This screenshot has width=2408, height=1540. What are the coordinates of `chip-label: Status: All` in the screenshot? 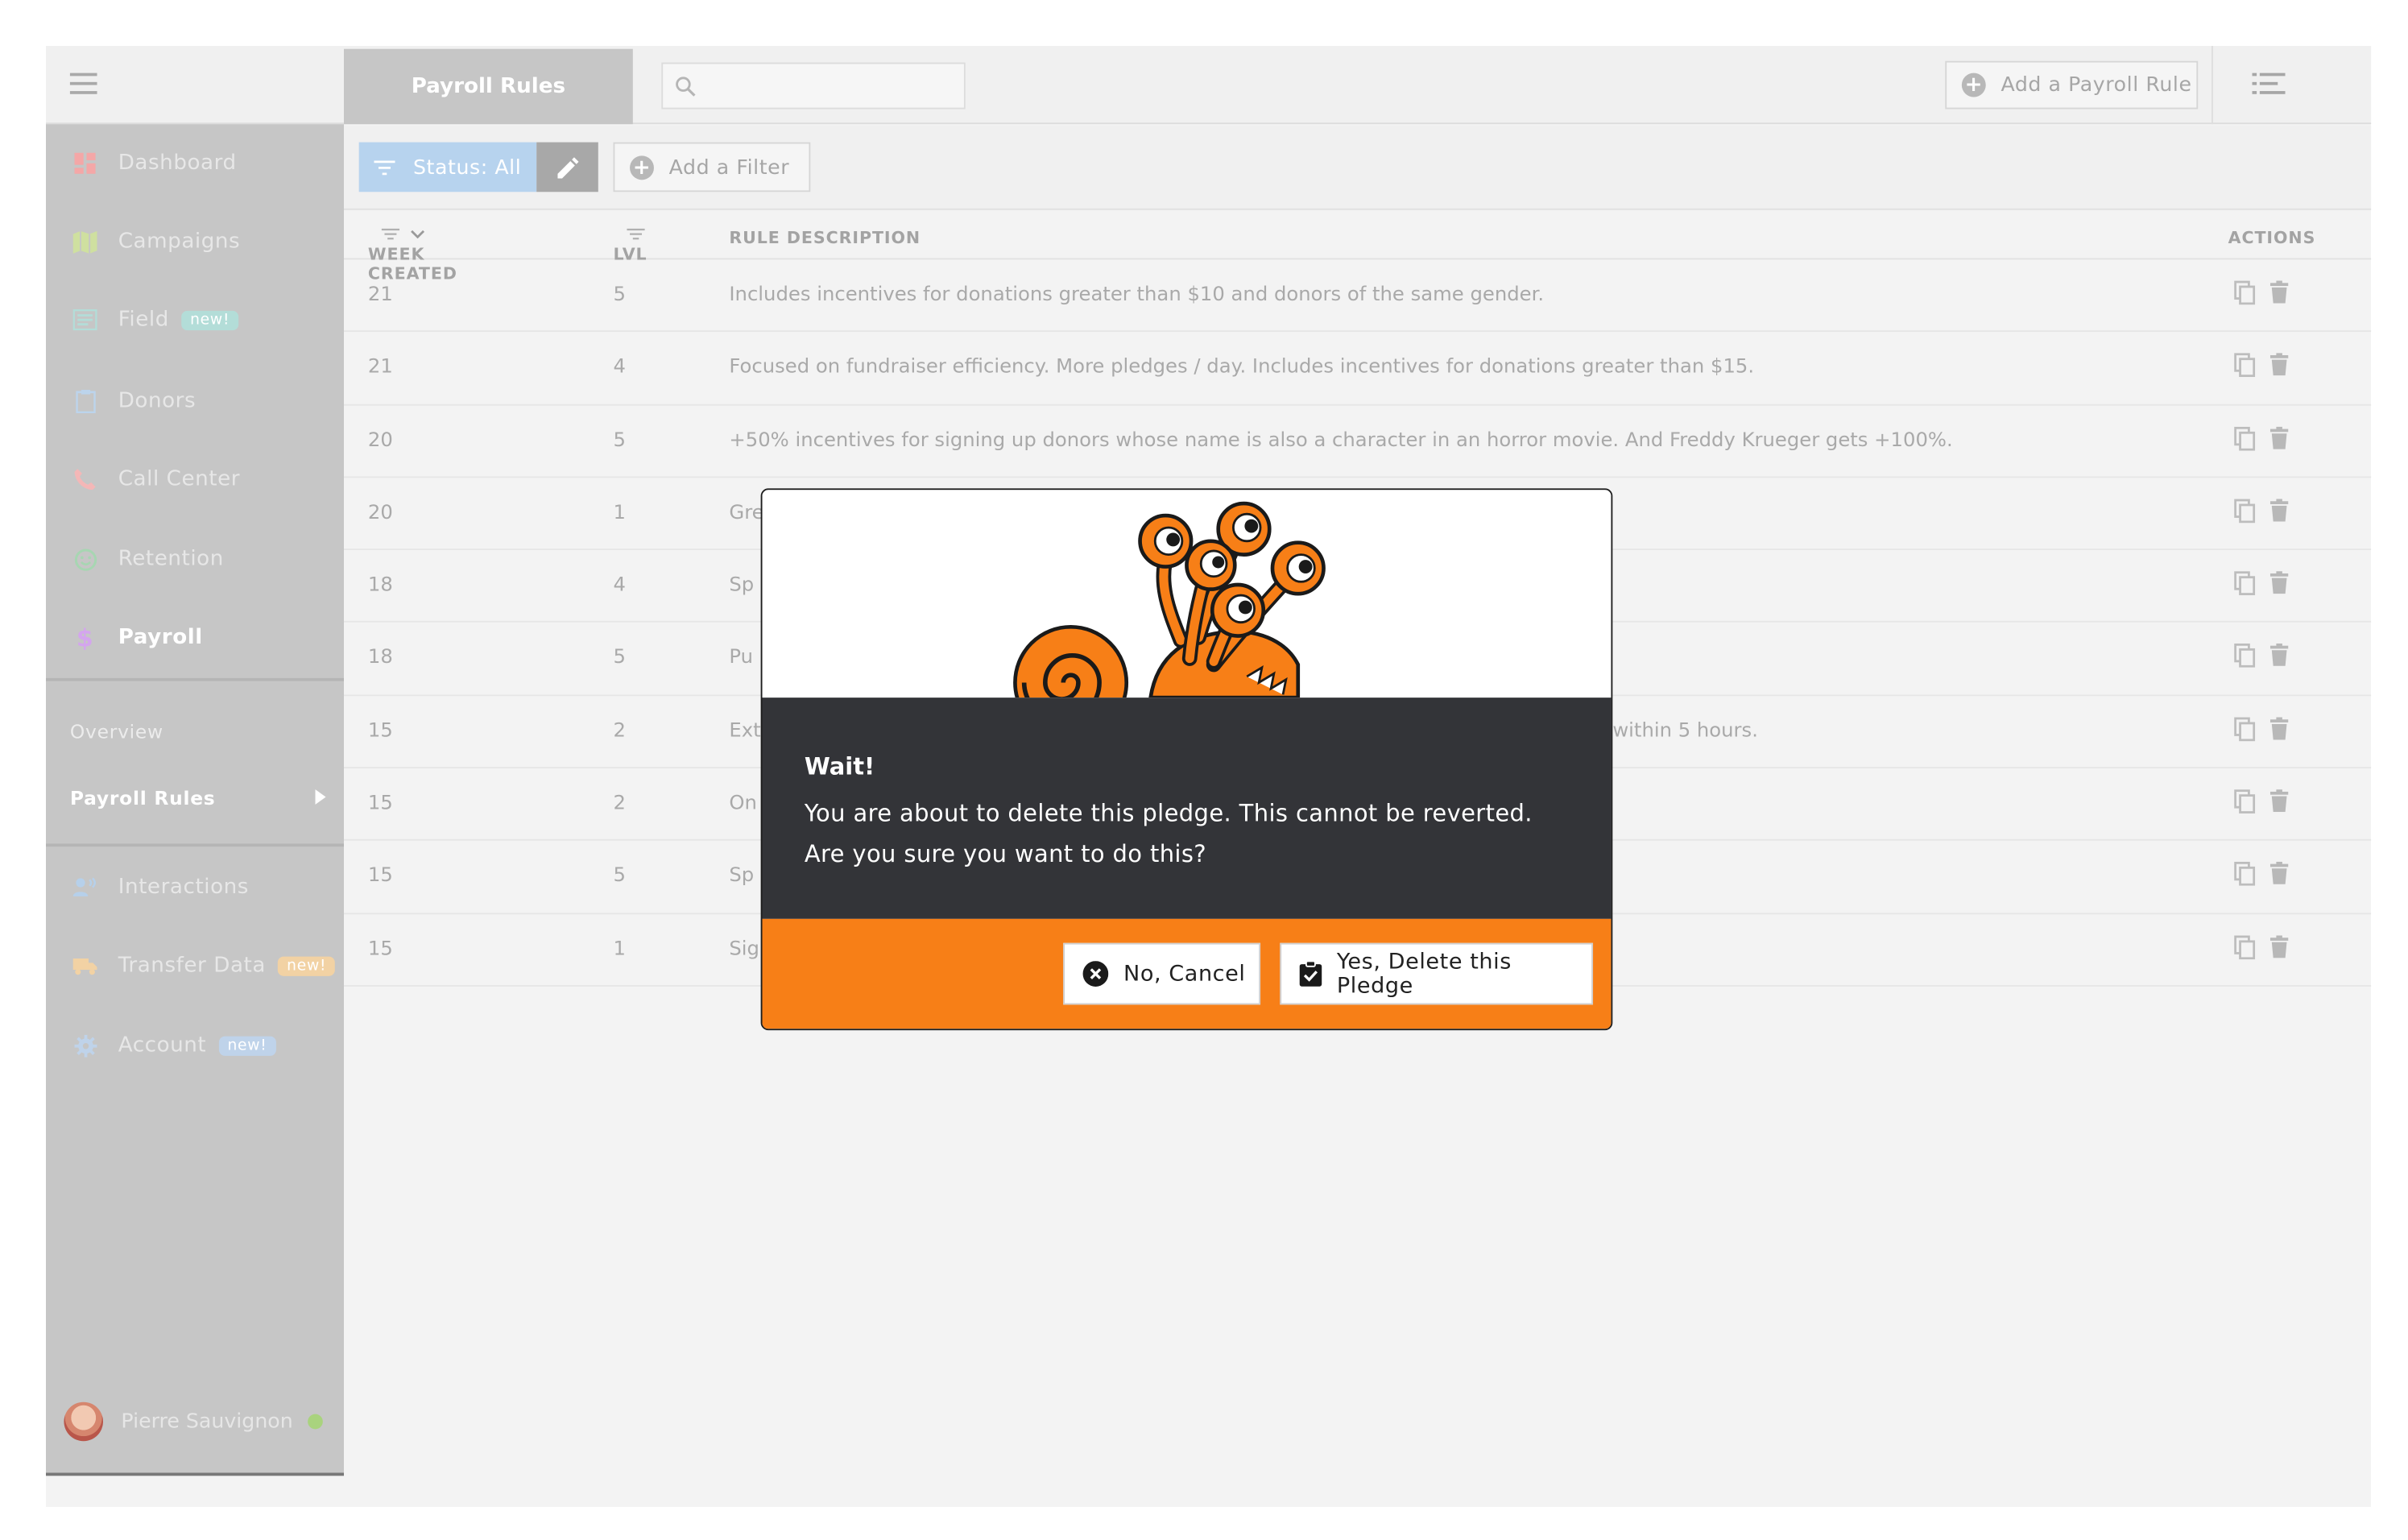 It's located at (467, 167).